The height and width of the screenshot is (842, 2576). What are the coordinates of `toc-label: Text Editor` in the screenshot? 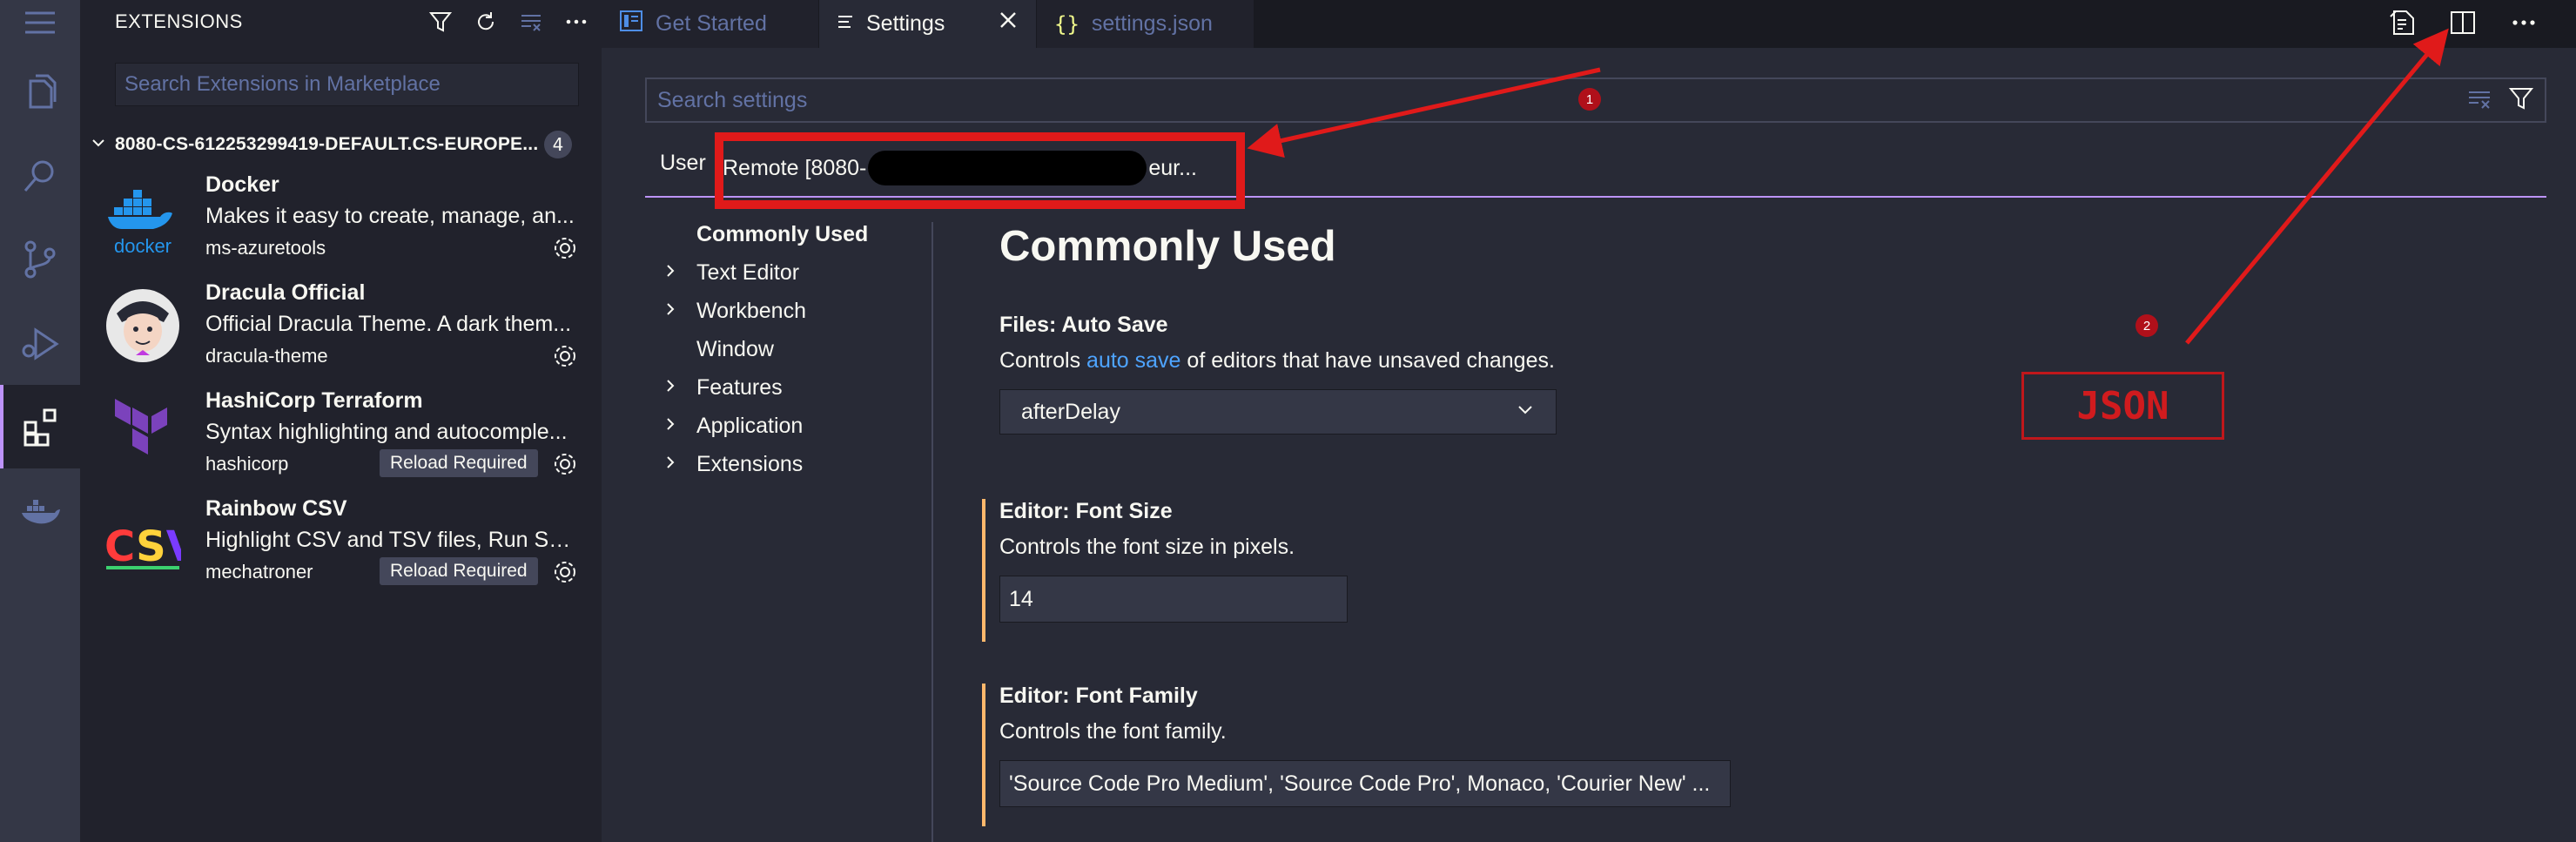 It's located at (748, 272).